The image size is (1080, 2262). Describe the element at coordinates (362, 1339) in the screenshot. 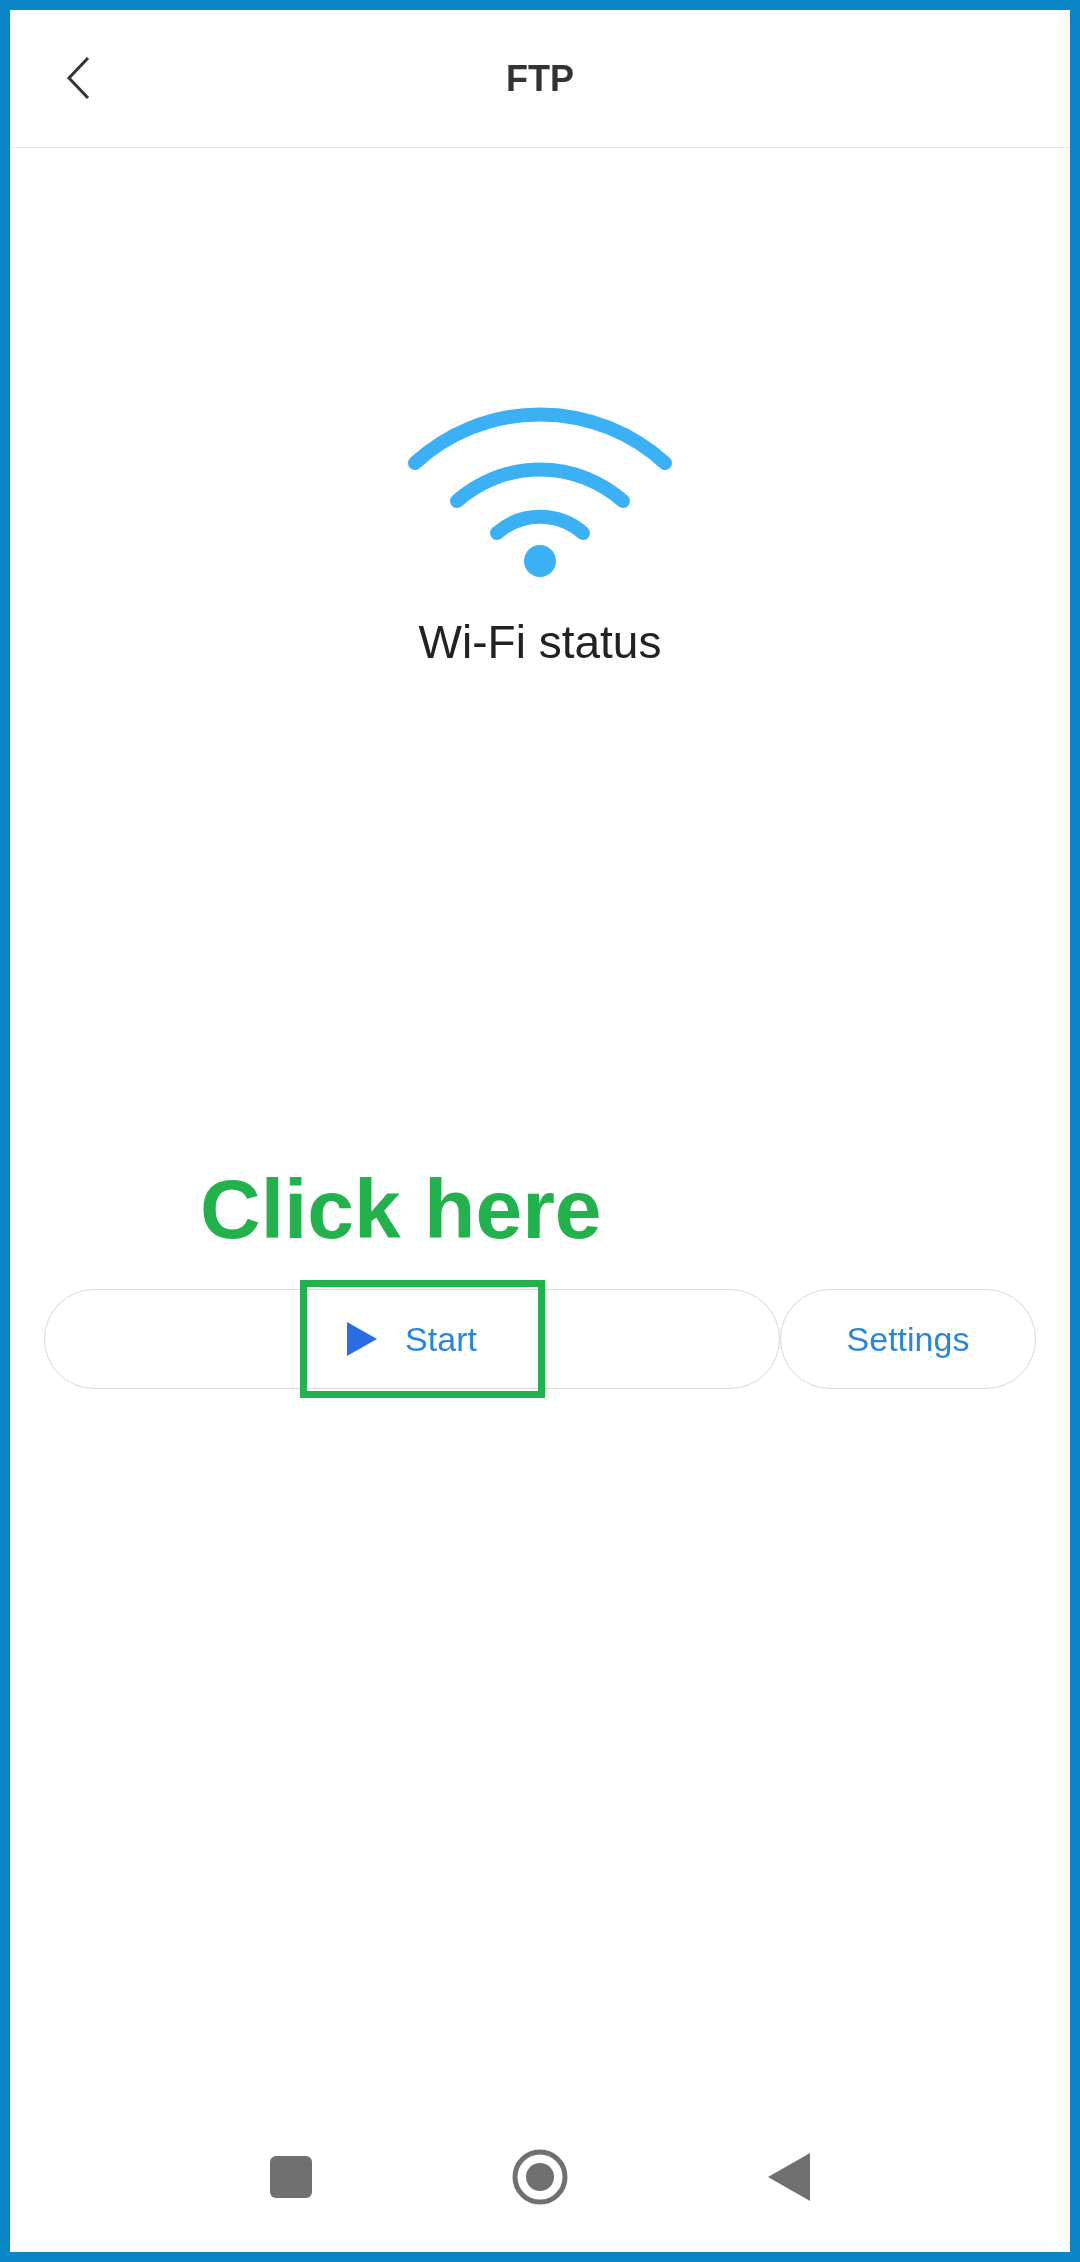

I see `play-icon` at that location.